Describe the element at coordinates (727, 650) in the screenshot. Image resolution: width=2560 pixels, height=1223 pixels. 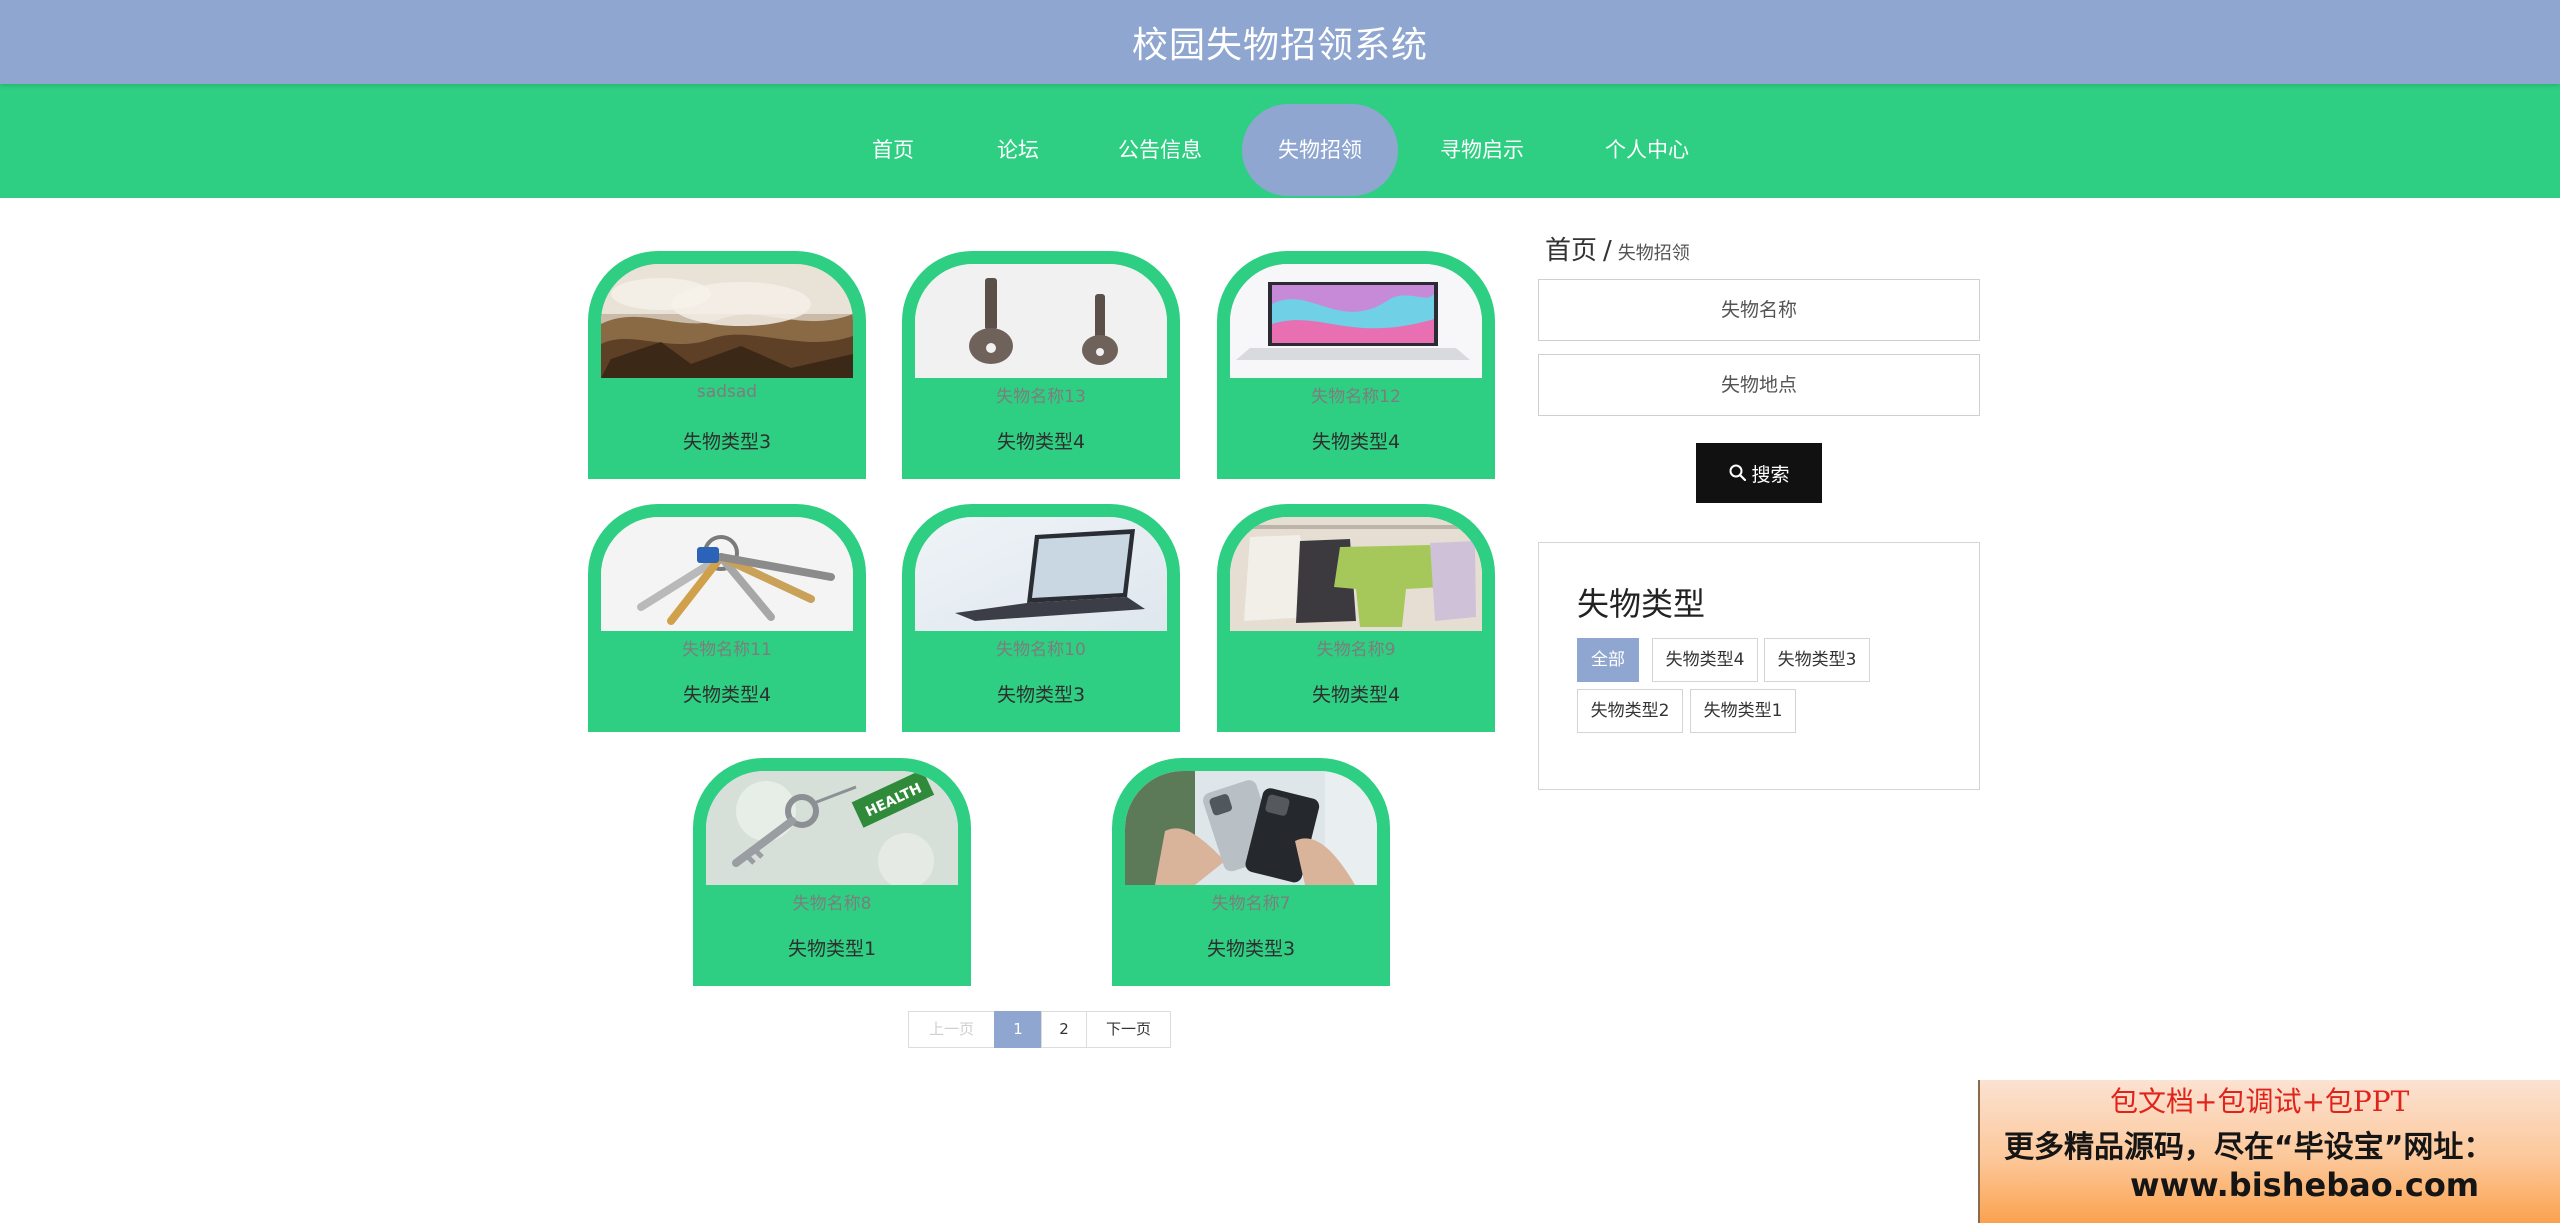
I see `item-name: 失物名称11` at that location.